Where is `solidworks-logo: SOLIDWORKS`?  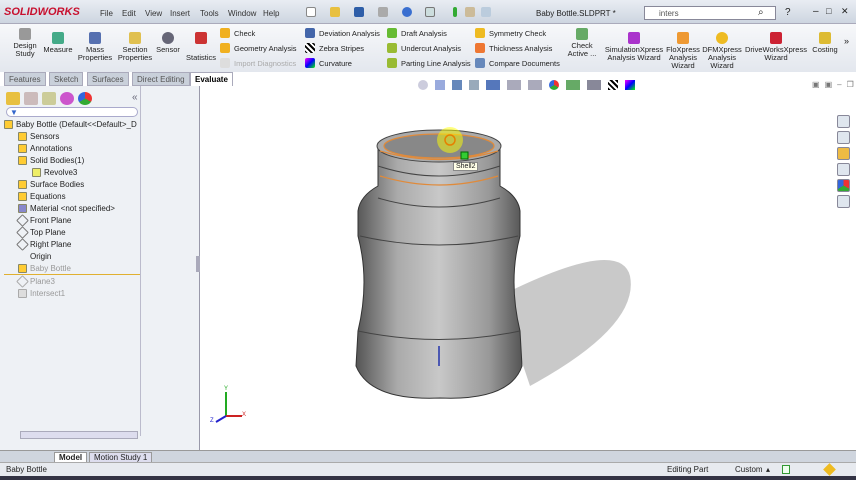
solidworks-logo: SOLIDWORKS is located at coordinates (42, 12).